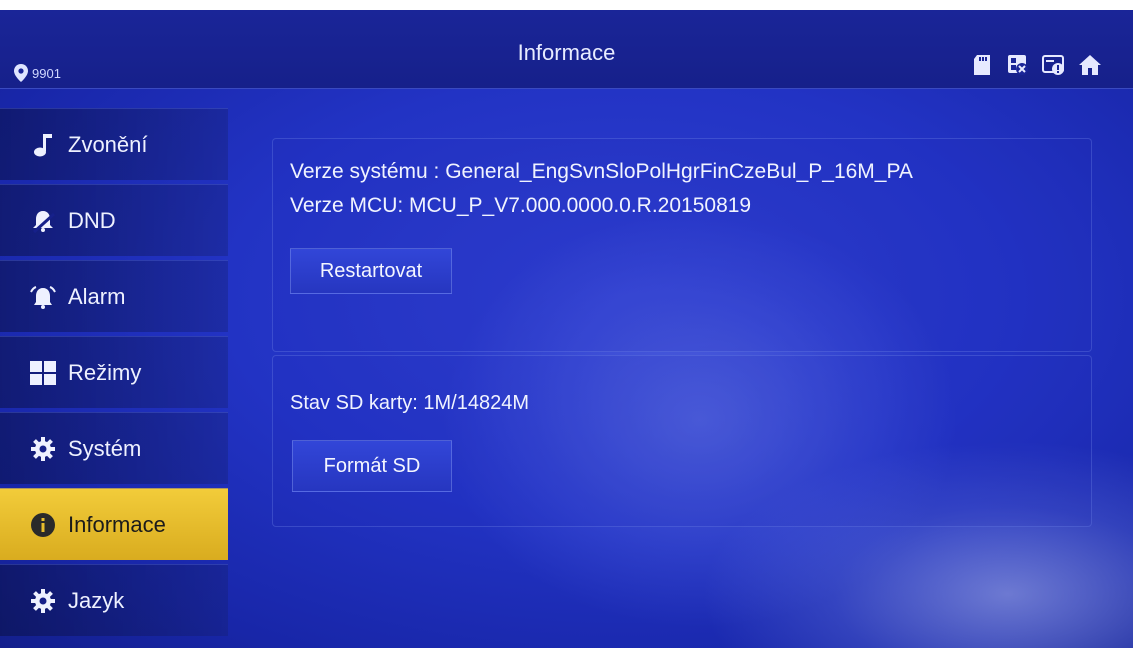  I want to click on sidebar-item-rezimy: Režimy, so click(114, 372).